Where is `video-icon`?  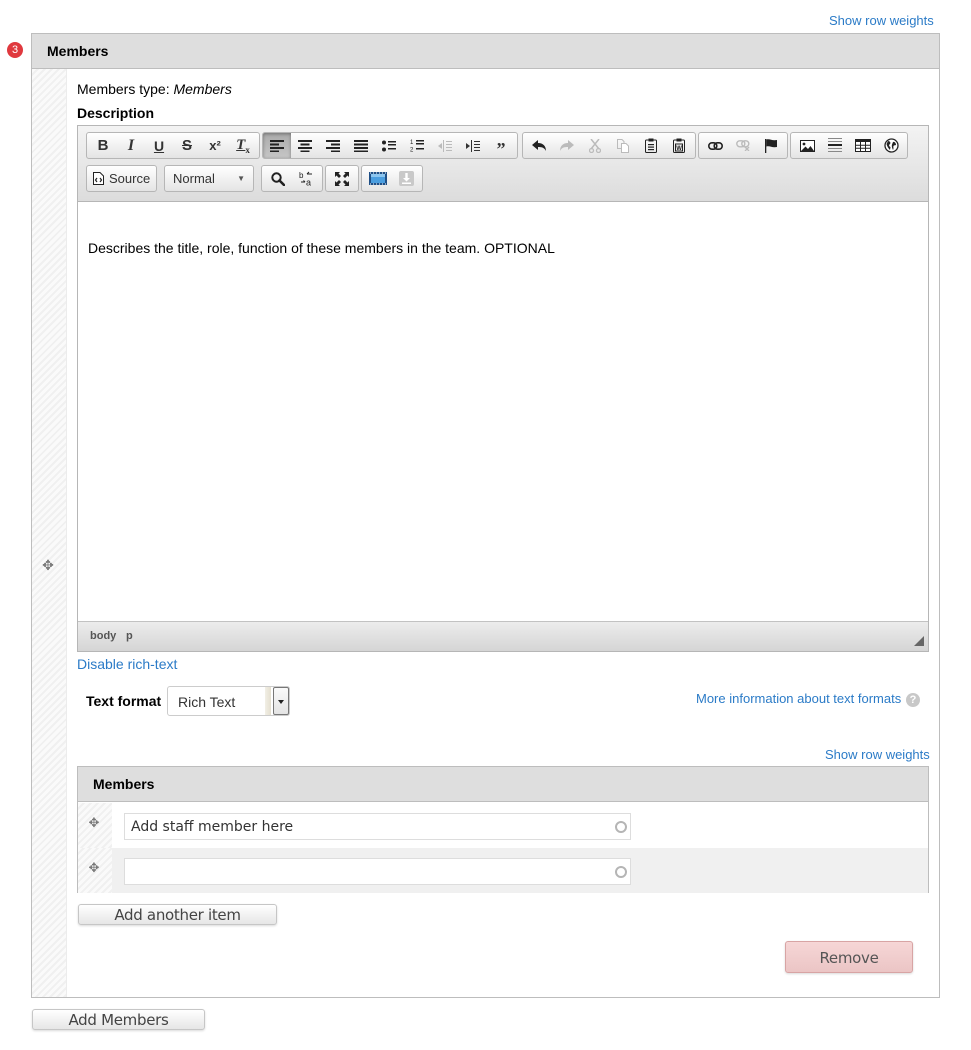
video-icon is located at coordinates (378, 178).